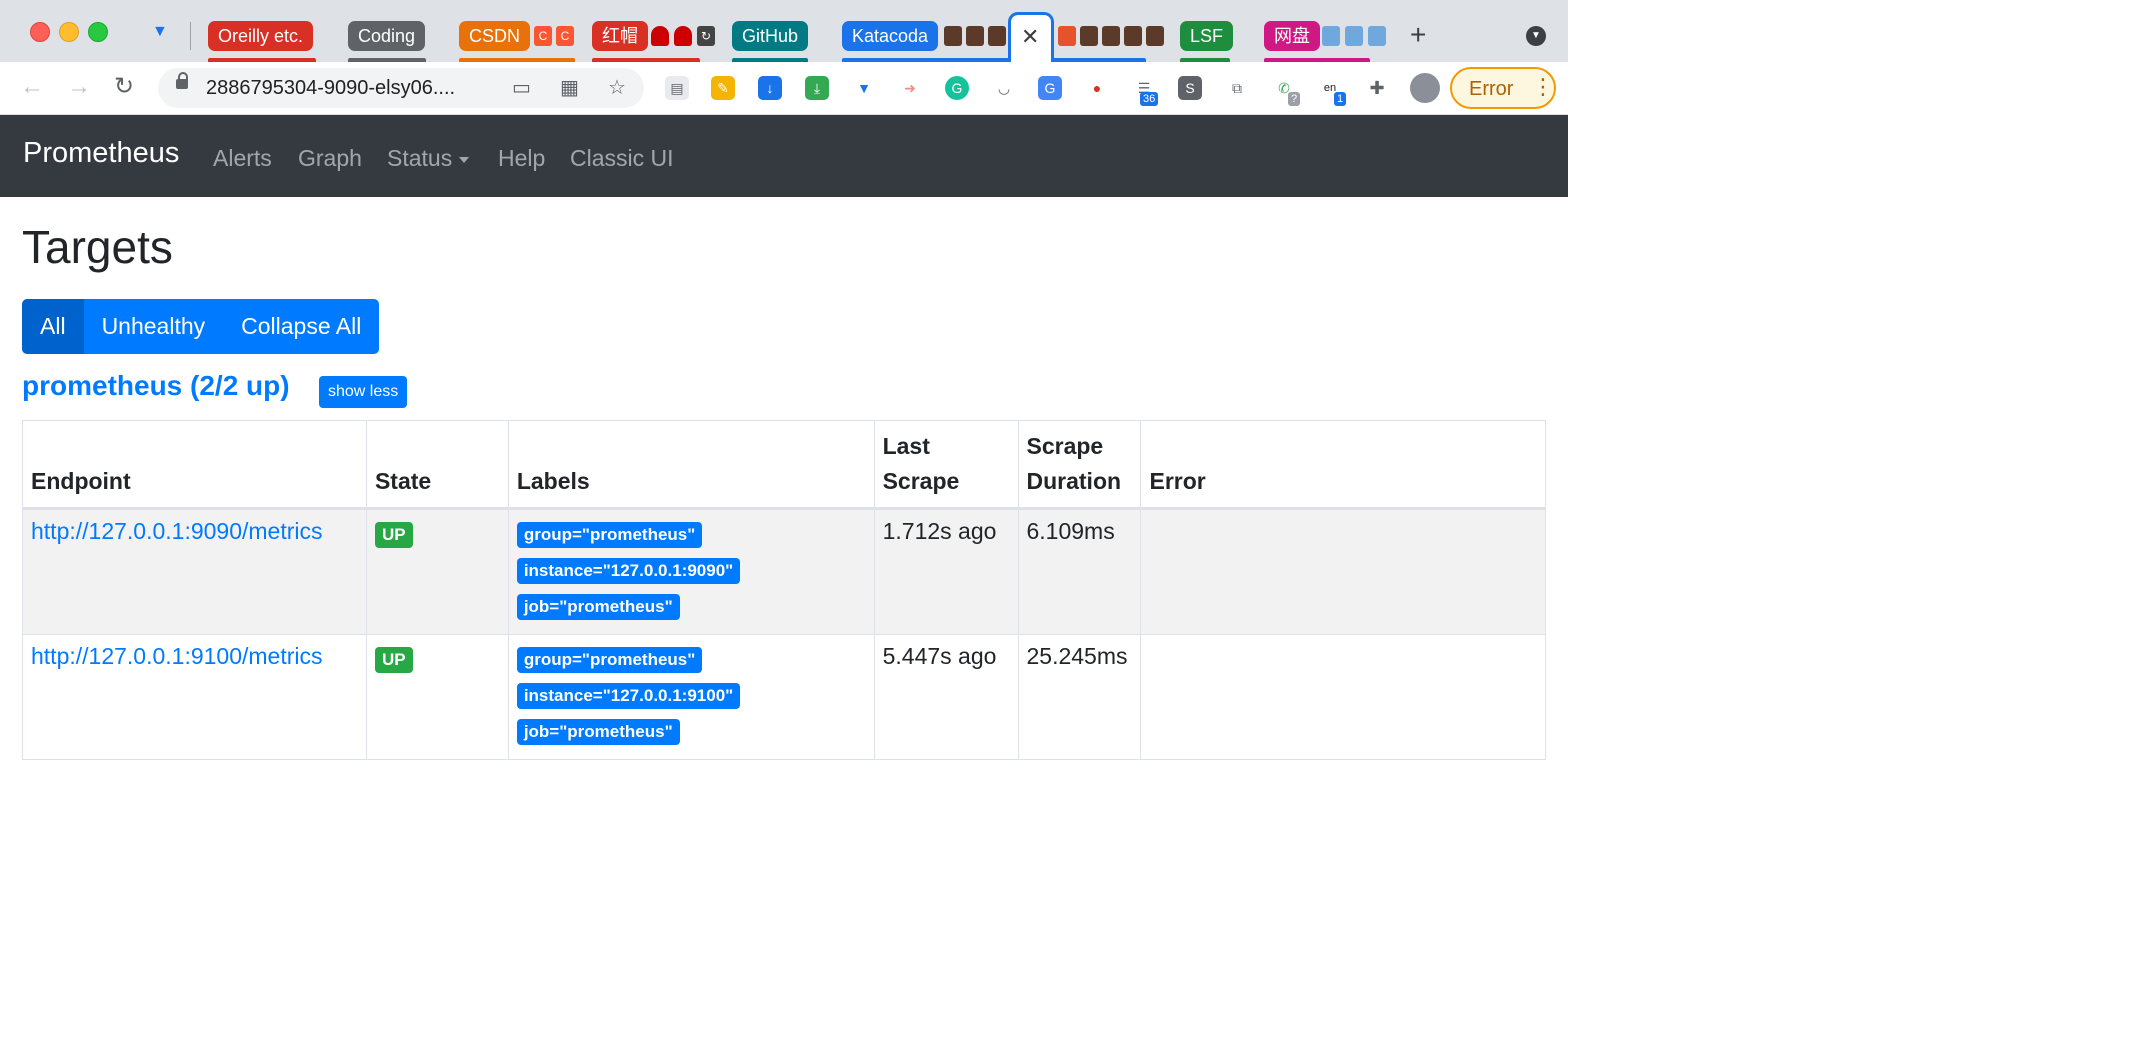  What do you see at coordinates (1377, 88) in the screenshot?
I see `puzzle-extensions-icon: ✚` at bounding box center [1377, 88].